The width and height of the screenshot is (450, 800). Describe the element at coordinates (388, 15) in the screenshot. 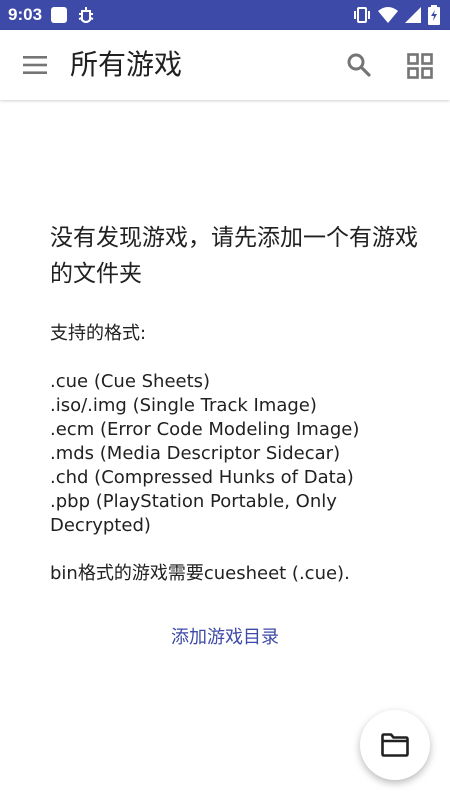

I see `wifi-icon` at that location.